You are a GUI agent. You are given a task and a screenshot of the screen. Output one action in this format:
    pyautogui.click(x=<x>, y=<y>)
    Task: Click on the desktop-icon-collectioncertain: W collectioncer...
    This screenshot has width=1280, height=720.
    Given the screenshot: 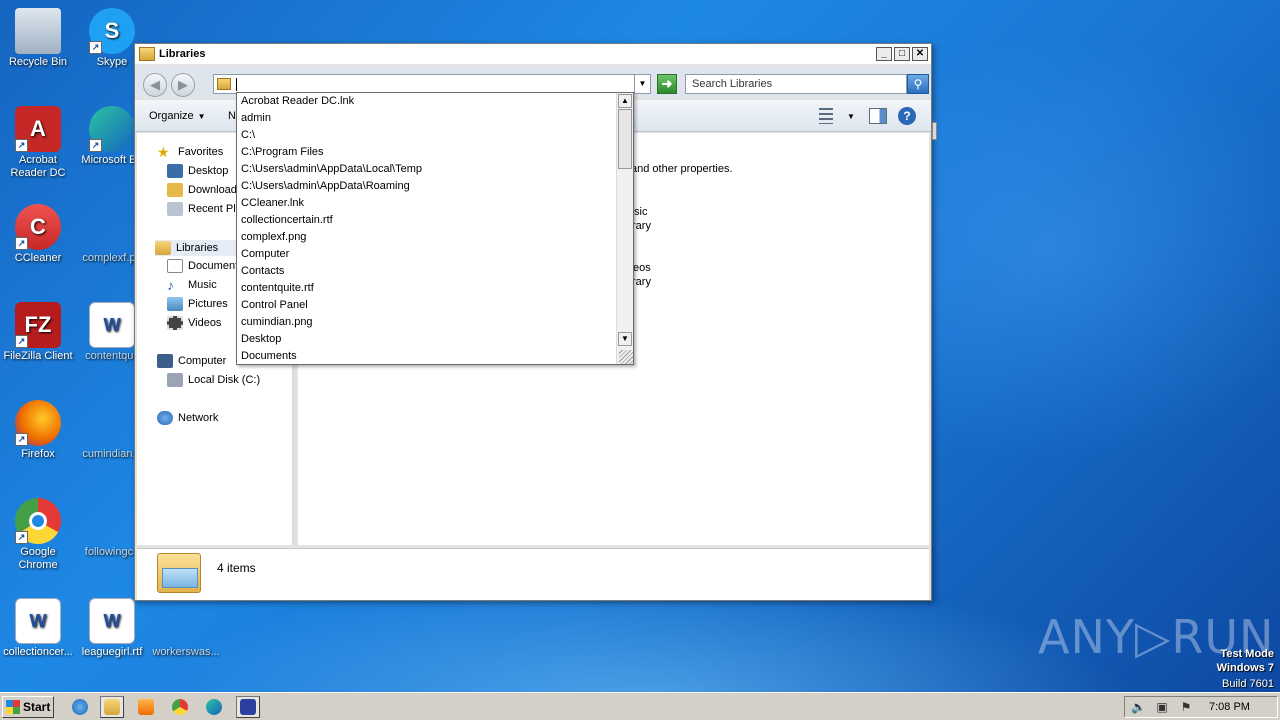 What is the action you would take?
    pyautogui.click(x=38, y=628)
    